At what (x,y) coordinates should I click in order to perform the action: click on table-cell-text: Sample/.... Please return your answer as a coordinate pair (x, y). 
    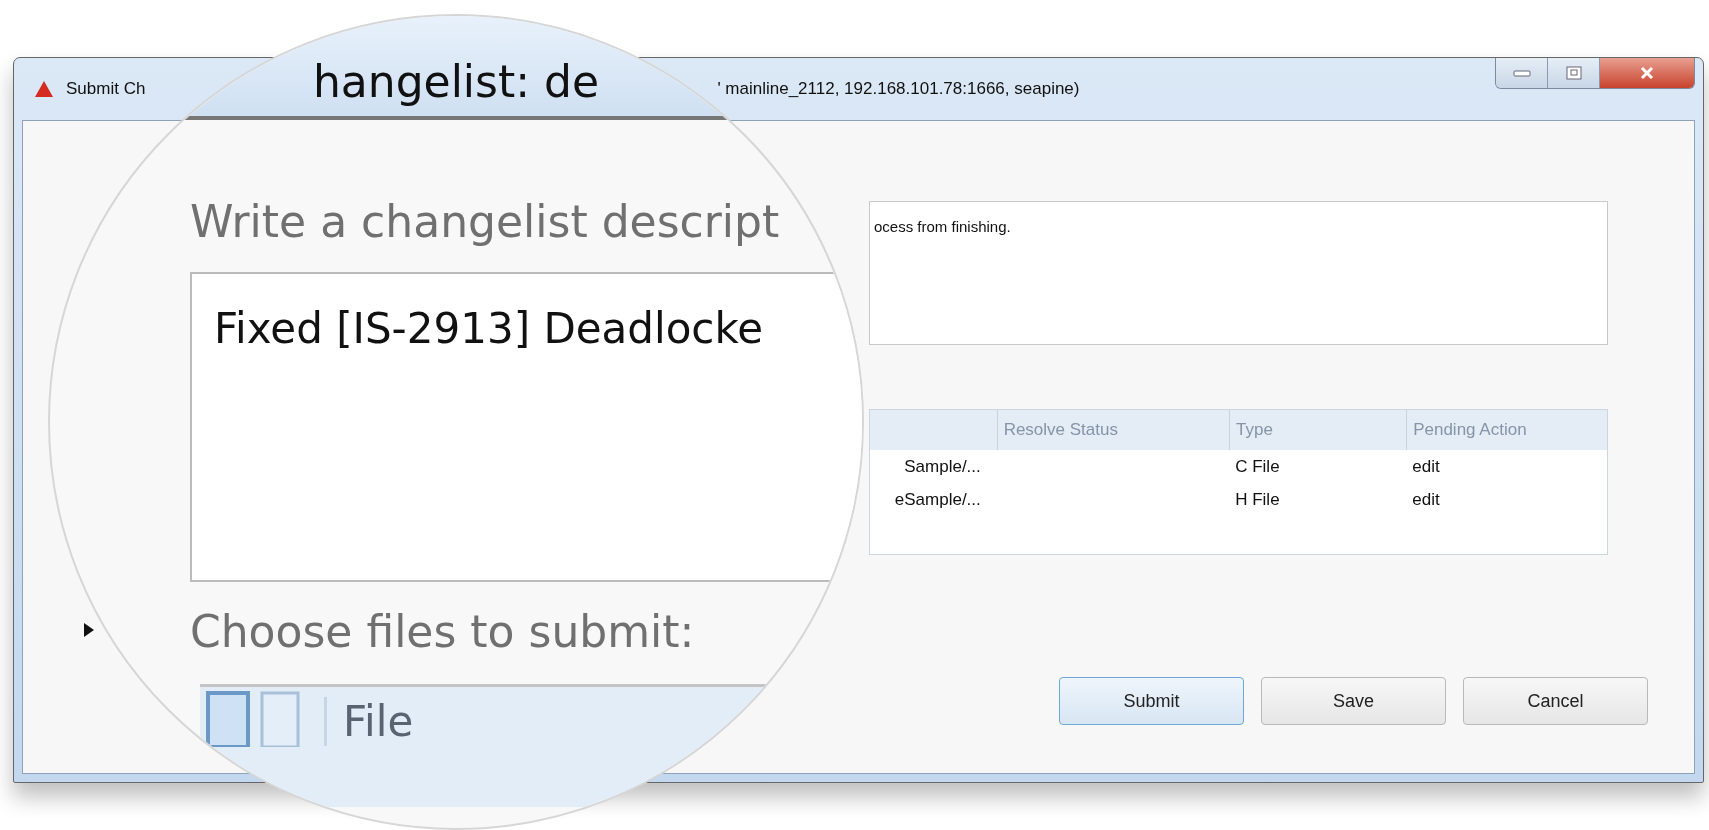
    Looking at the image, I should click on (942, 466).